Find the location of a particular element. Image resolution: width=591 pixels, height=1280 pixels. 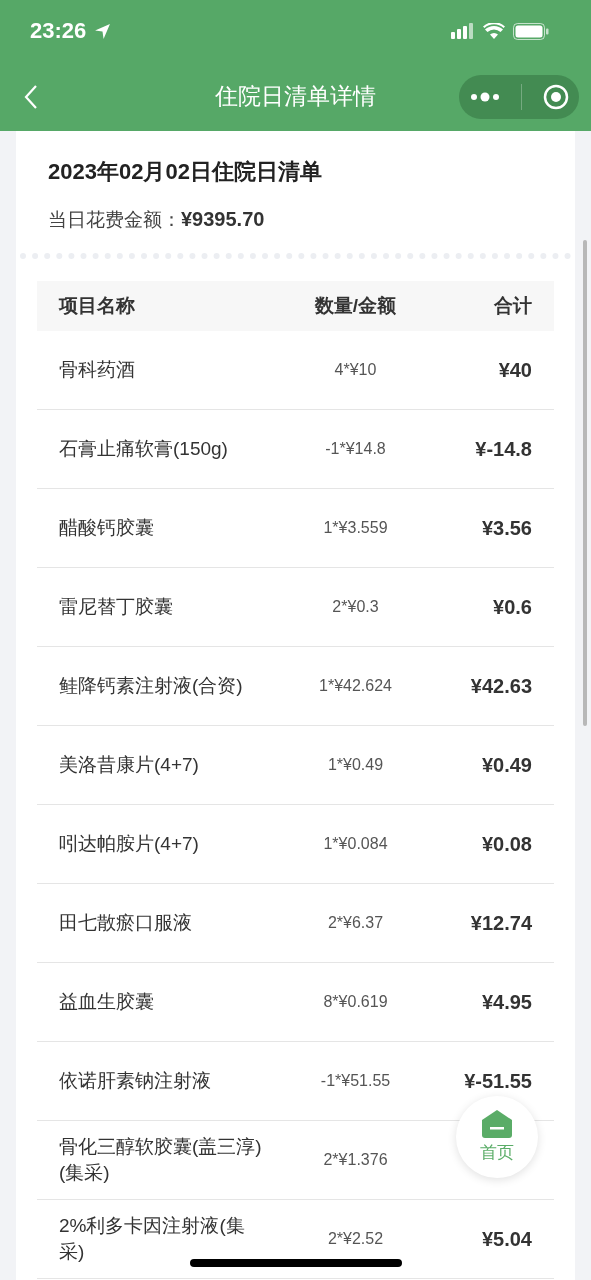

column-header: 合计 is located at coordinates (513, 306).